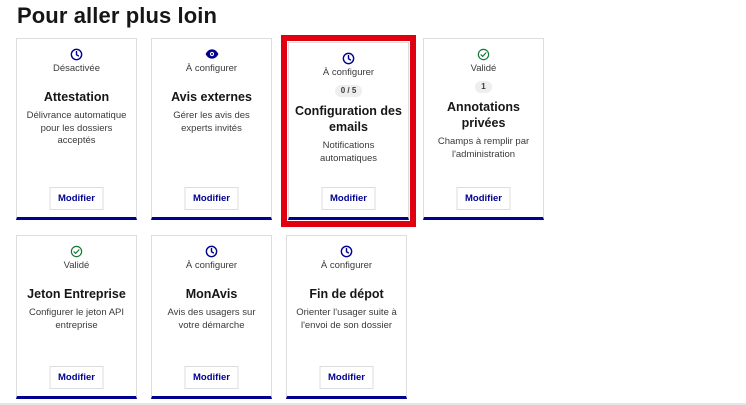 This screenshot has width=746, height=405. What do you see at coordinates (76, 68) in the screenshot?
I see `status-label: Désactivée` at bounding box center [76, 68].